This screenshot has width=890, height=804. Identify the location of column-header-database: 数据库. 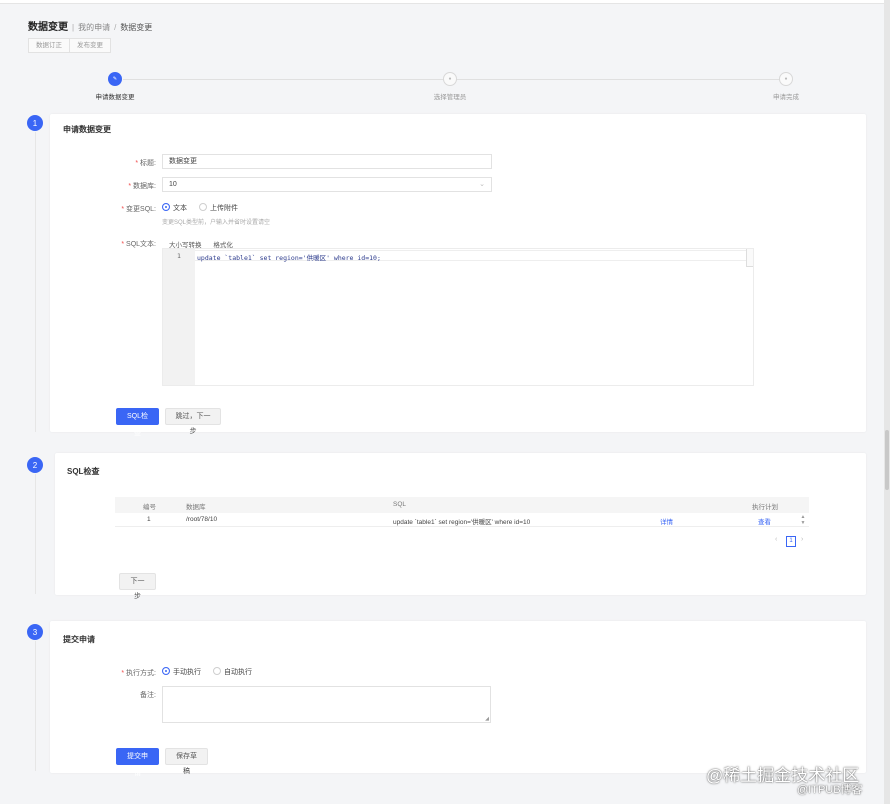
(196, 507).